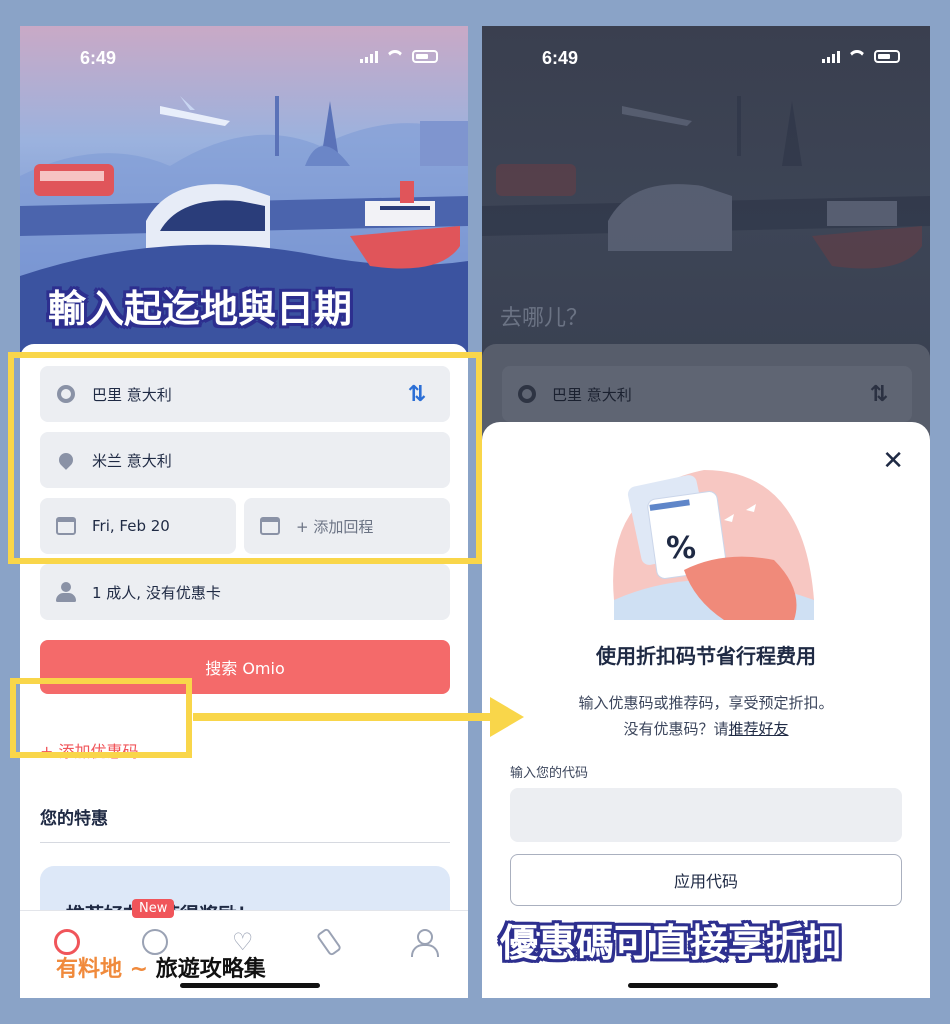 Image resolution: width=950 pixels, height=1024 pixels. Describe the element at coordinates (507, 717) in the screenshot. I see `arrow-head` at that location.